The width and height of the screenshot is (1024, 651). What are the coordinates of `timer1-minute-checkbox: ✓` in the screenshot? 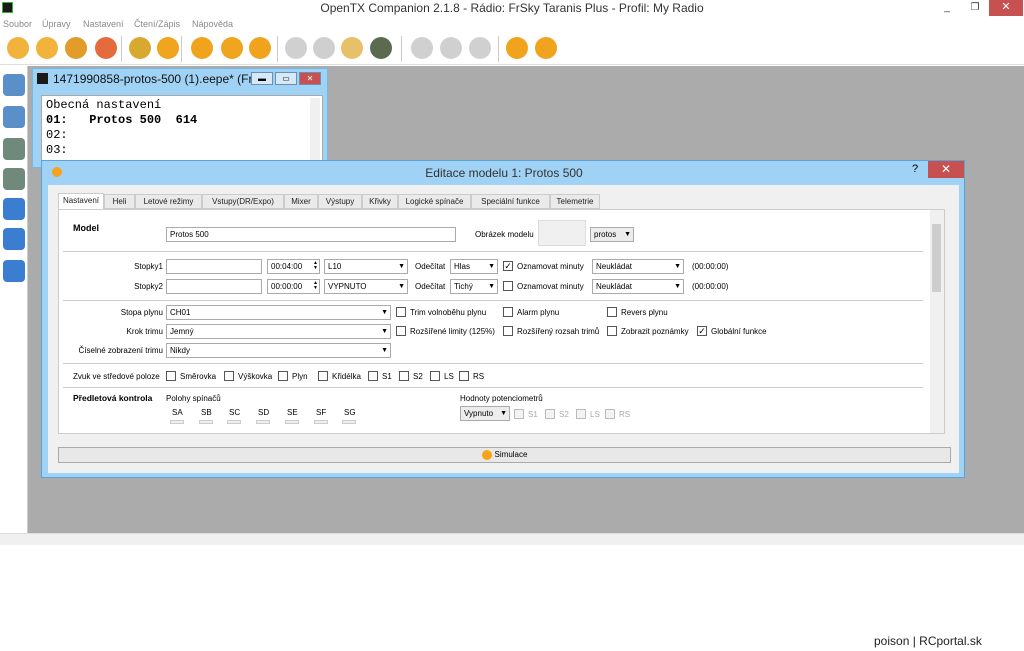 It's located at (508, 266).